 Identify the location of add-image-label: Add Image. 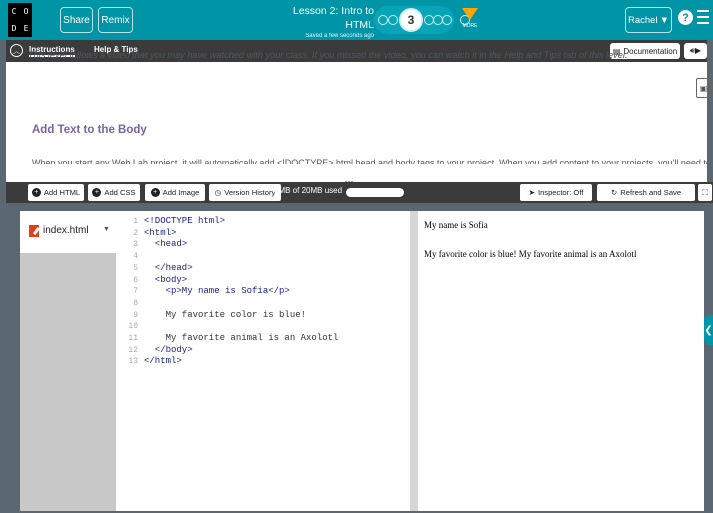
(181, 192).